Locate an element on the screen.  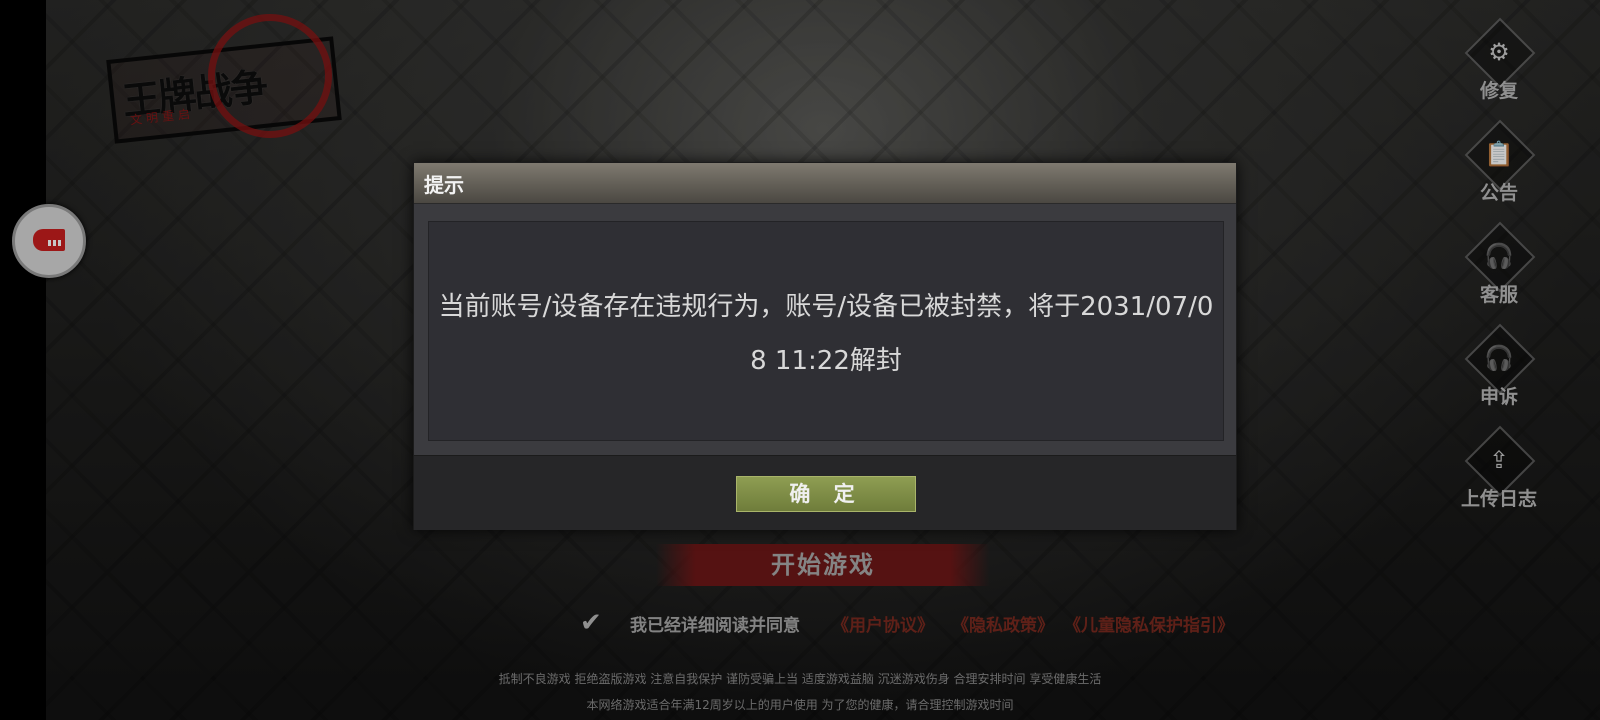
confirm-button: 确 定 is located at coordinates (826, 494).